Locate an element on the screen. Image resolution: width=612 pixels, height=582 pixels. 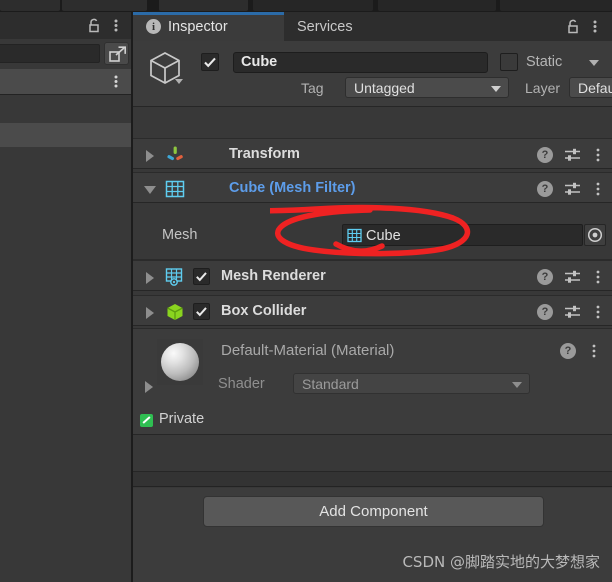
inspector-tabbar: i Inspector Services is located at coordinates (372, 26).